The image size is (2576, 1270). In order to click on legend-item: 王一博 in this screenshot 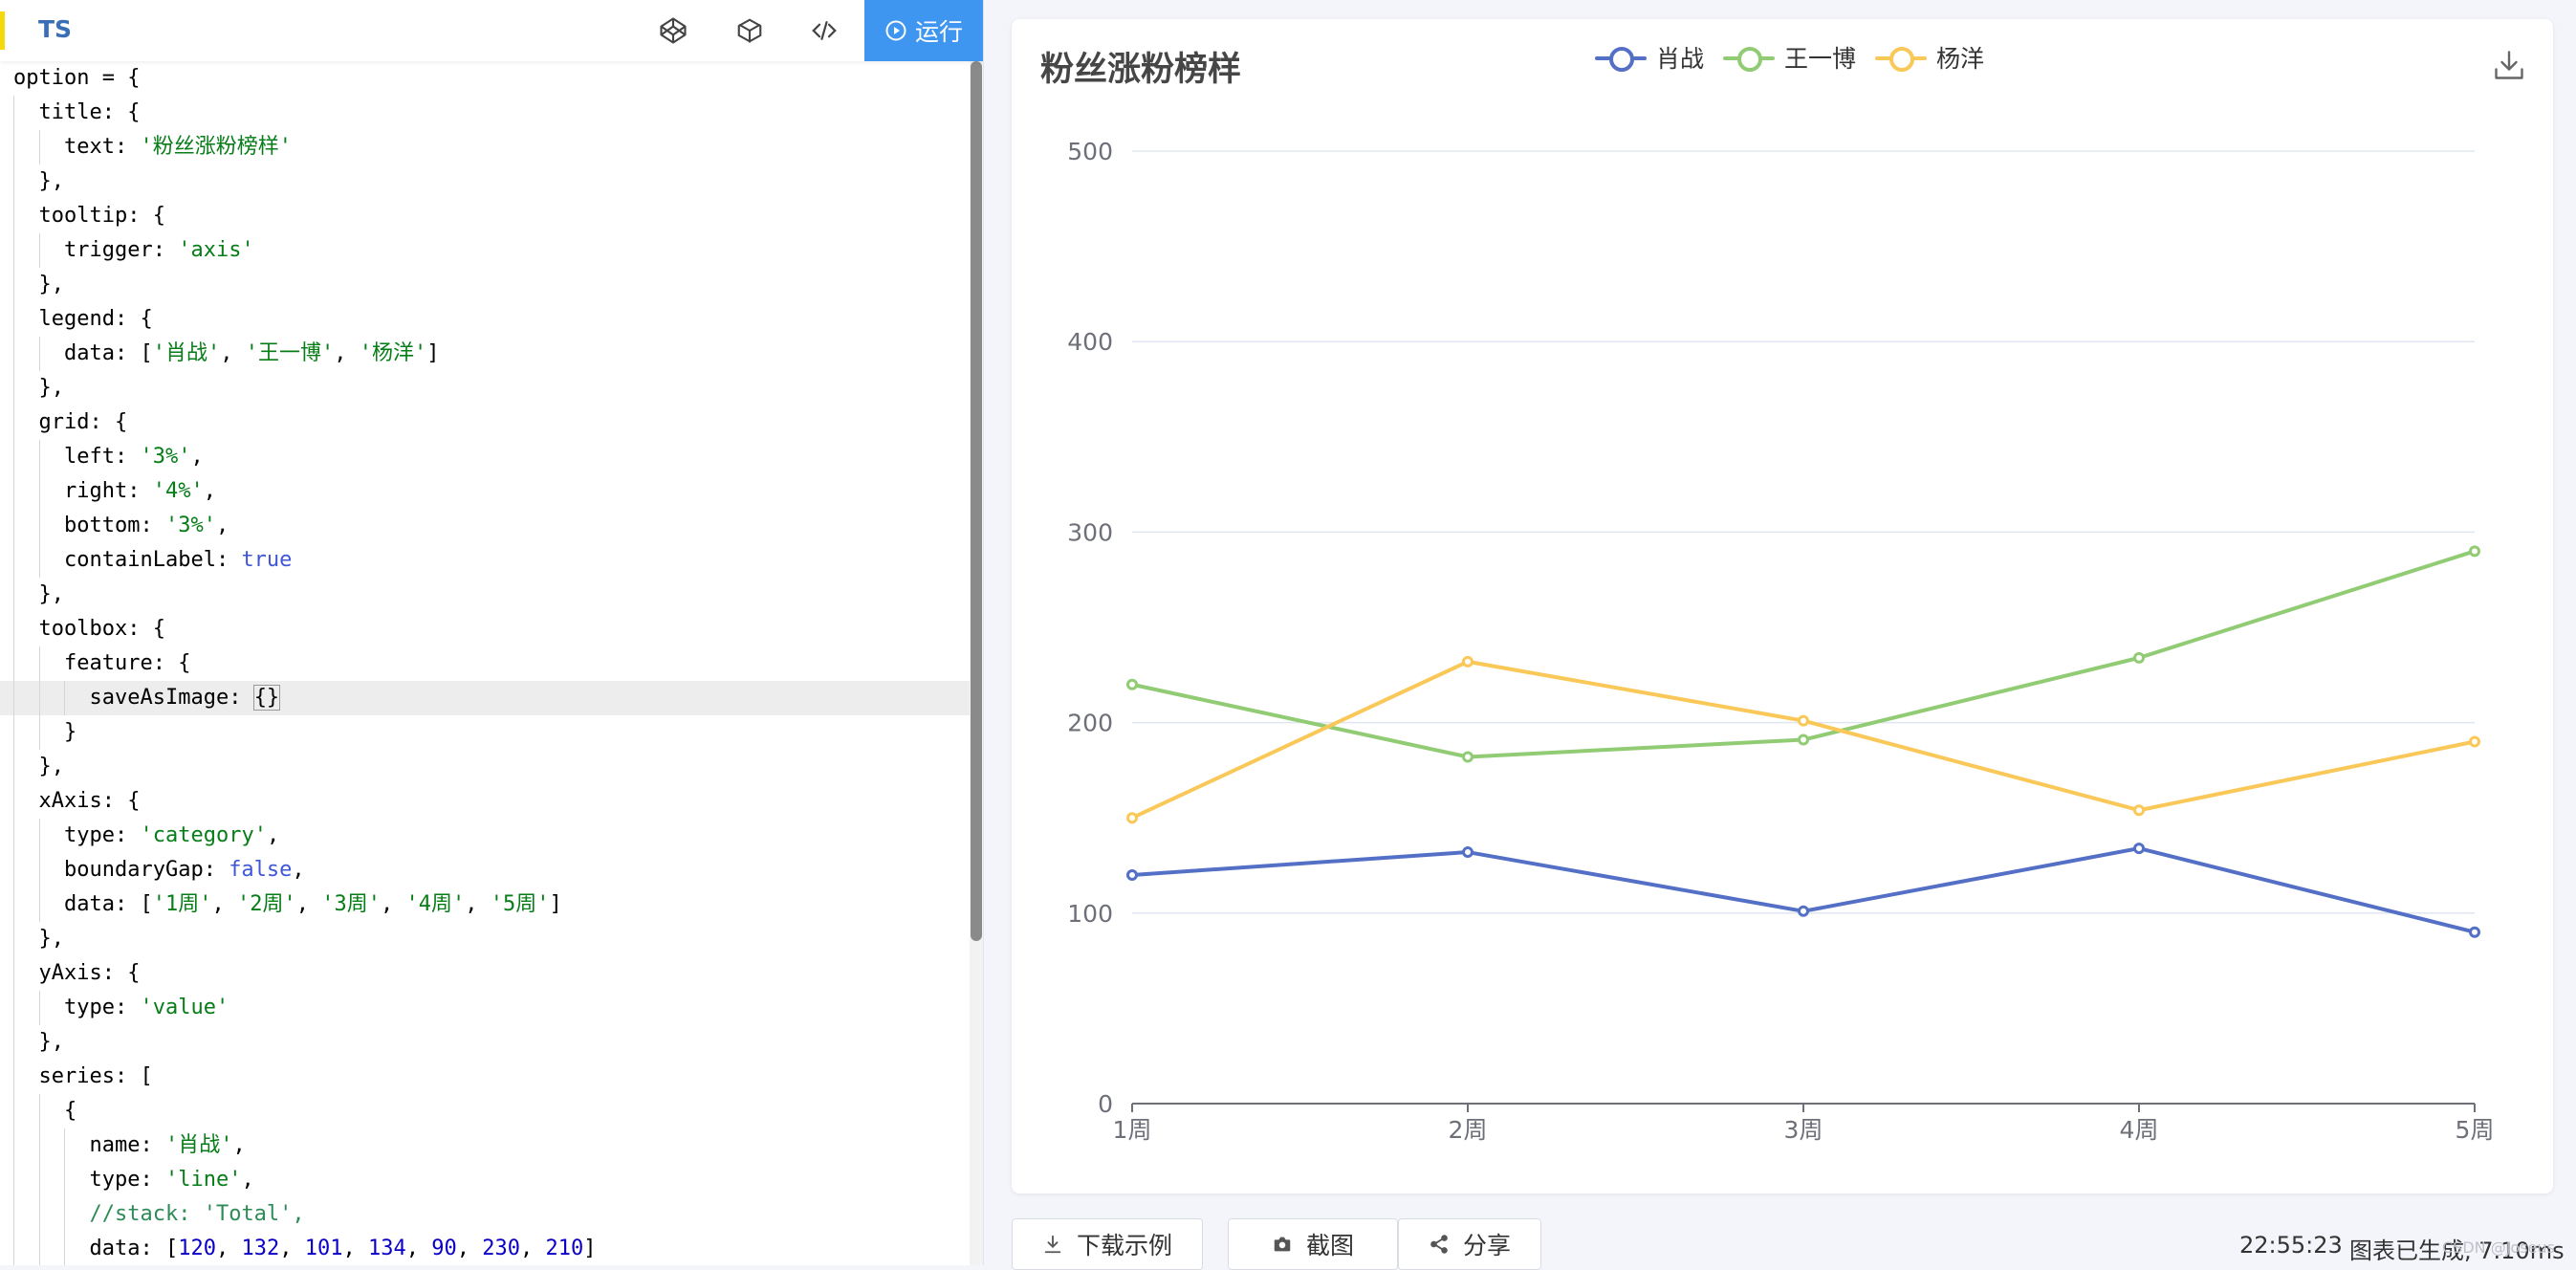, I will do `click(1789, 58)`.